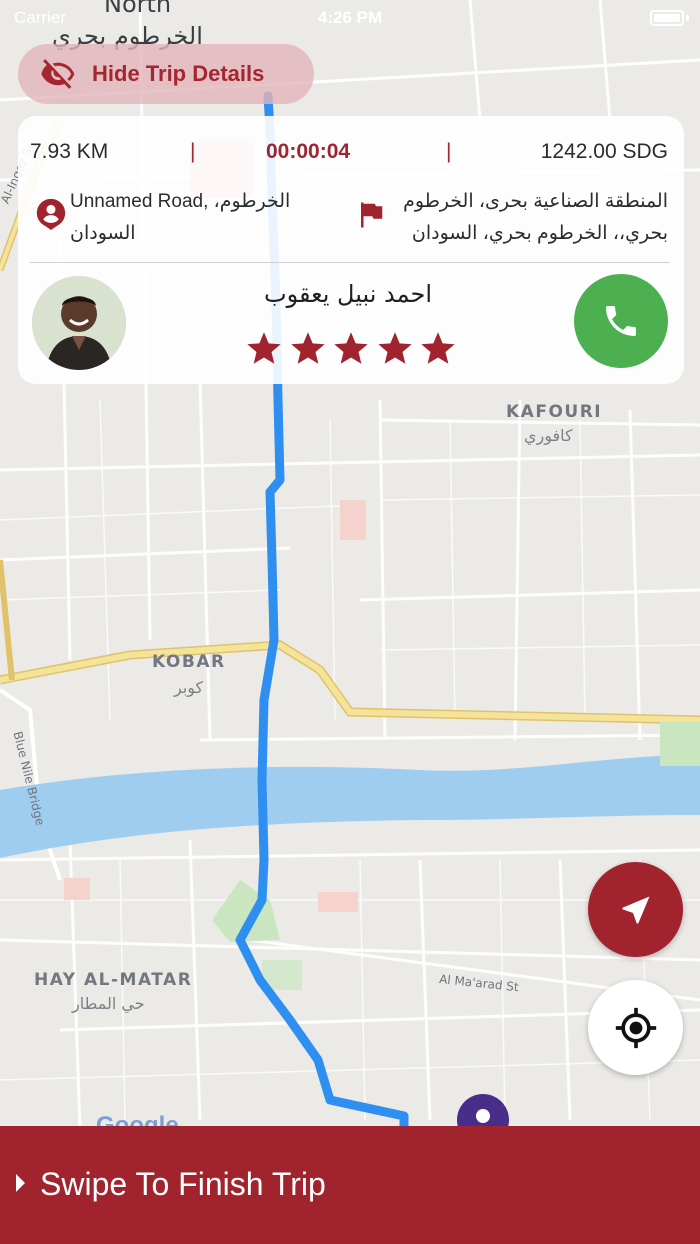  I want to click on battery-tip-icon, so click(687, 18).